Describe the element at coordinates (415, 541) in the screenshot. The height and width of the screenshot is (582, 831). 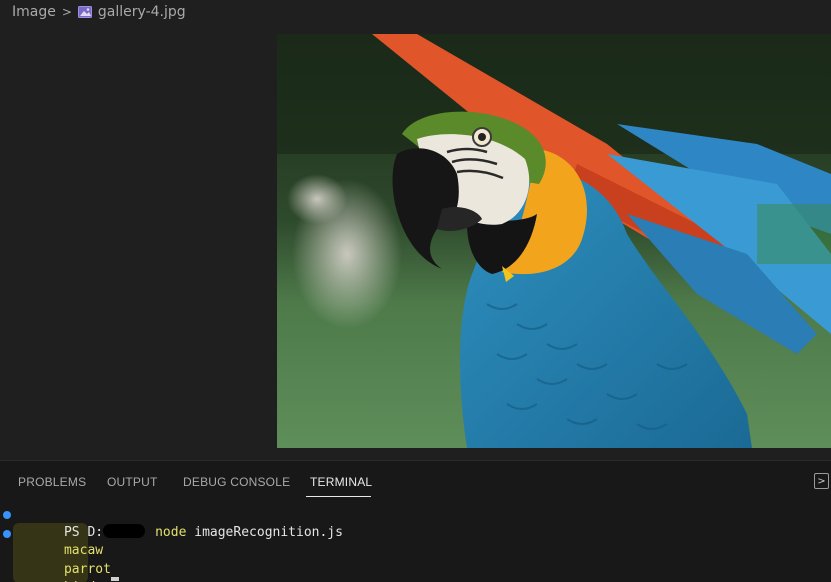
I see `terminal-output-line: macaw` at that location.